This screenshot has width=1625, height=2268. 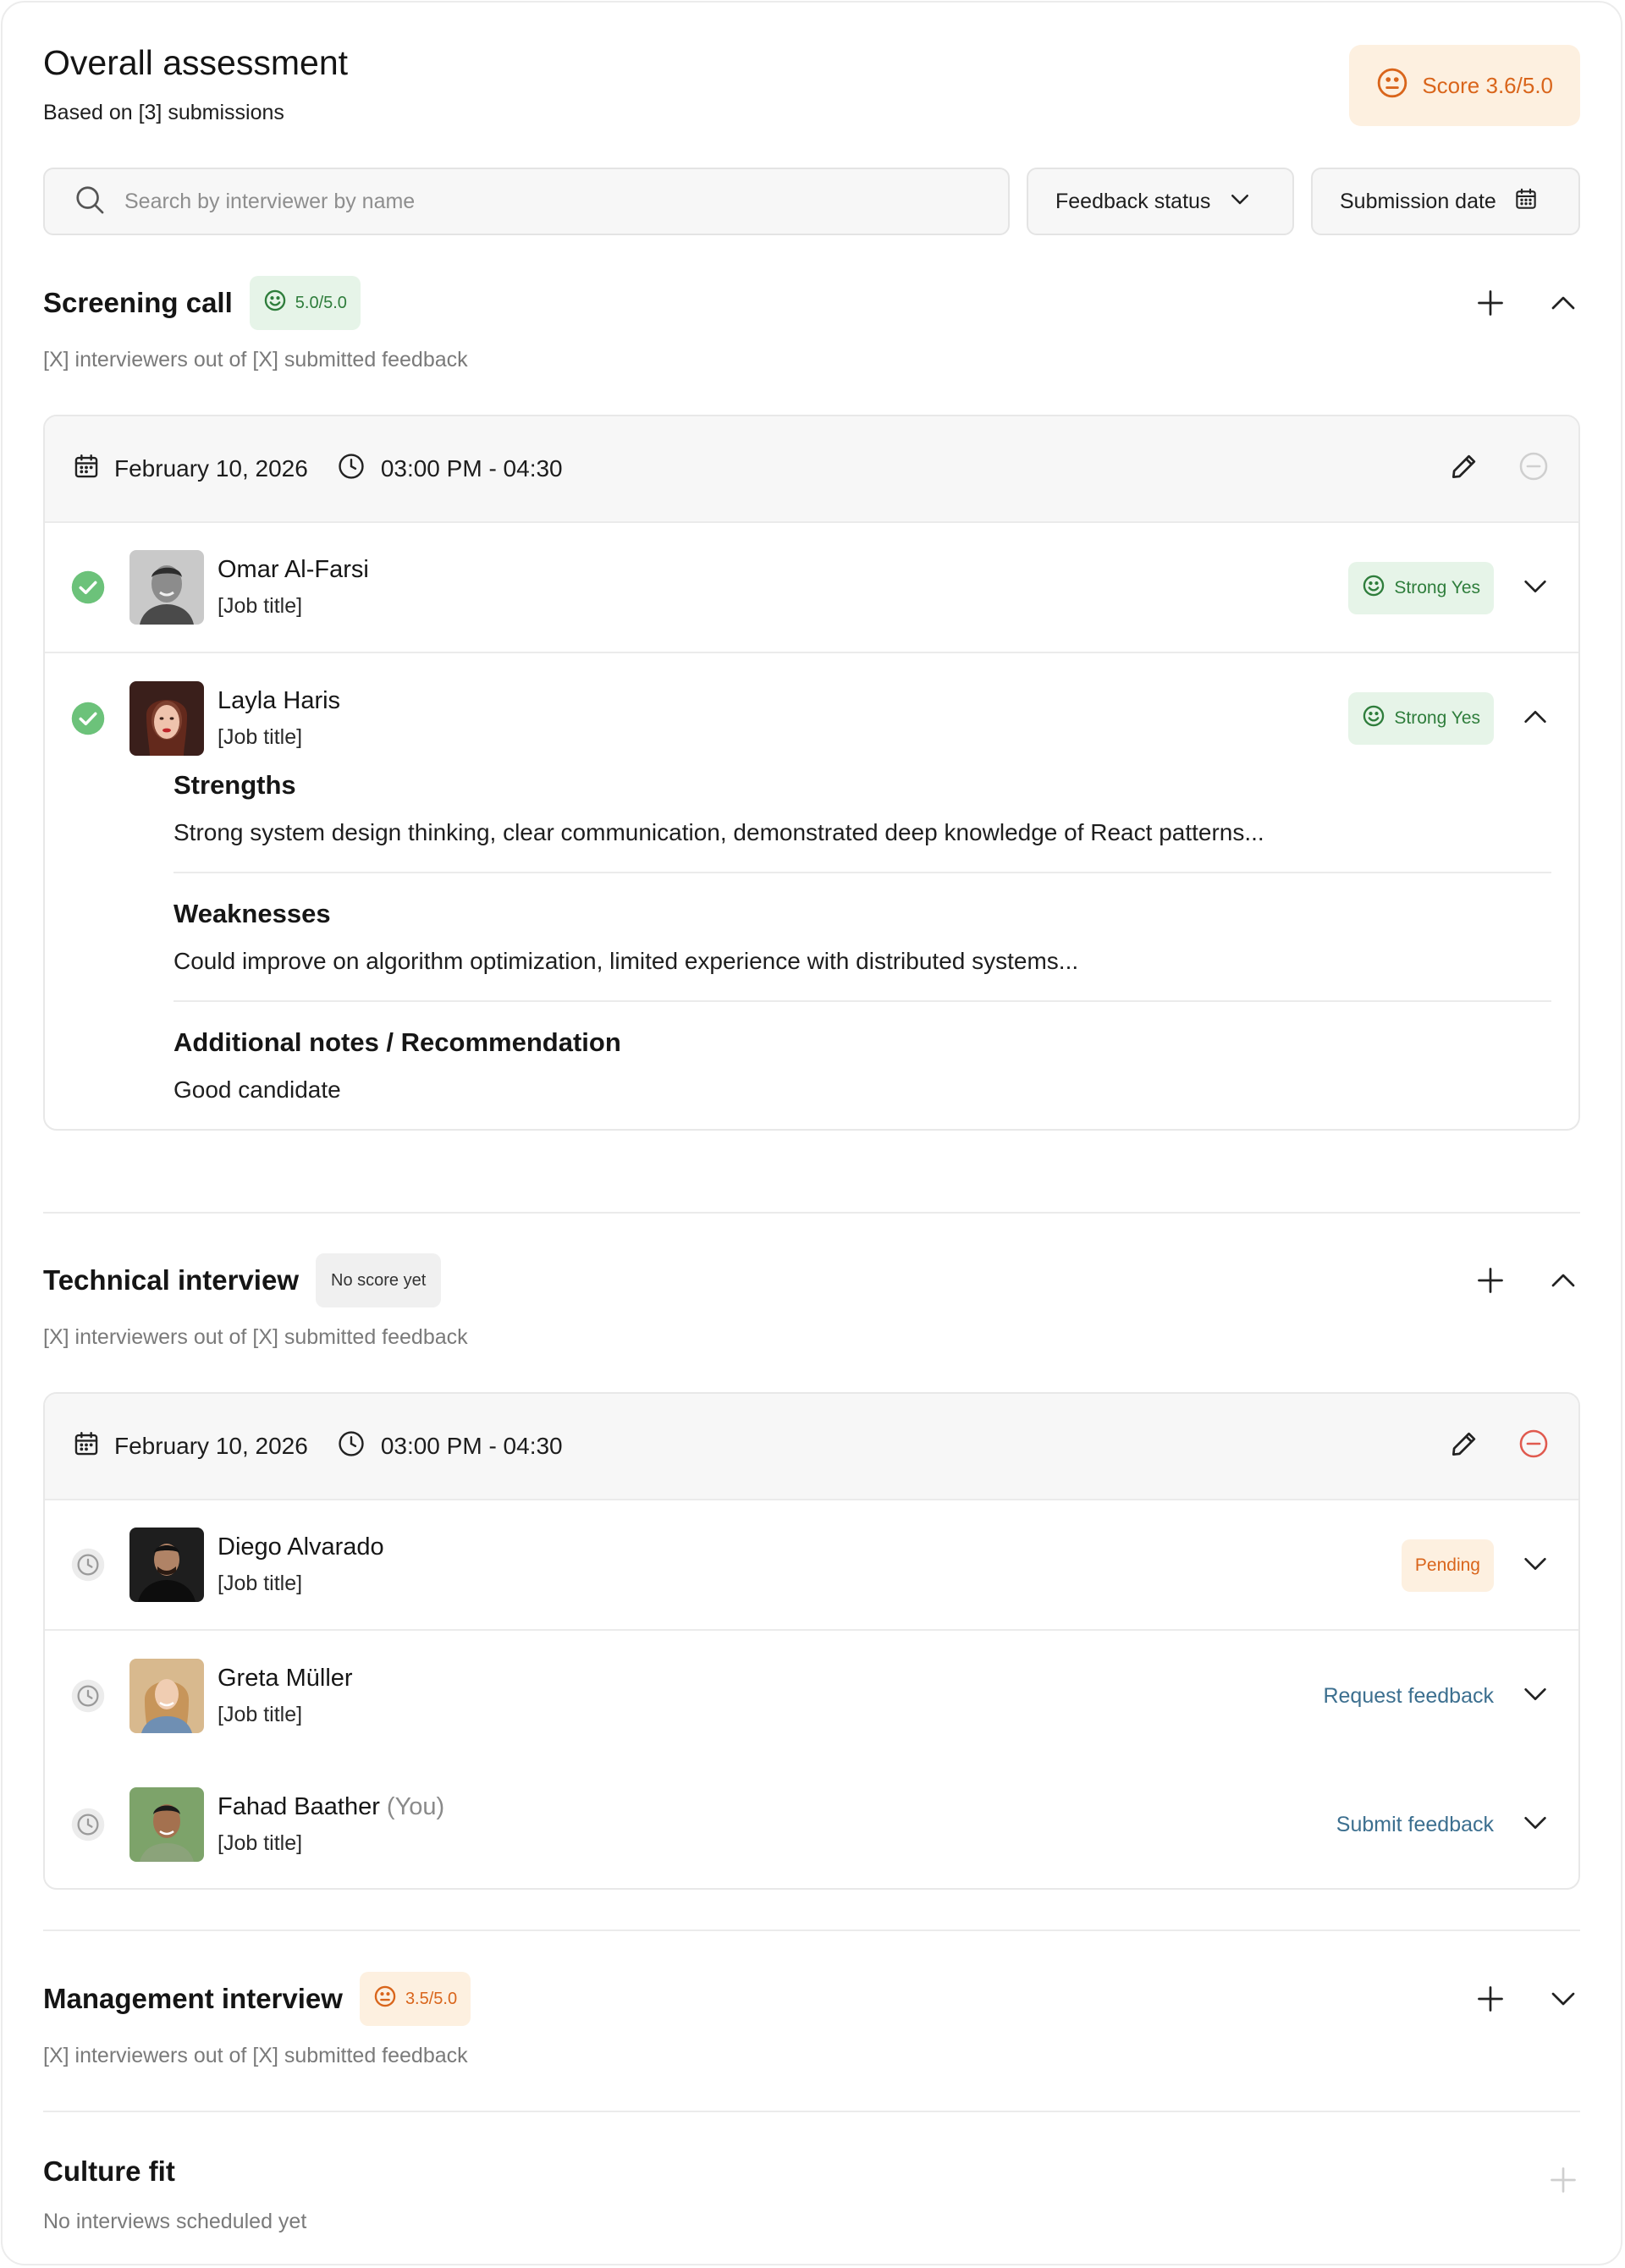 I want to click on neutral-face-icon, so click(x=385, y=1998).